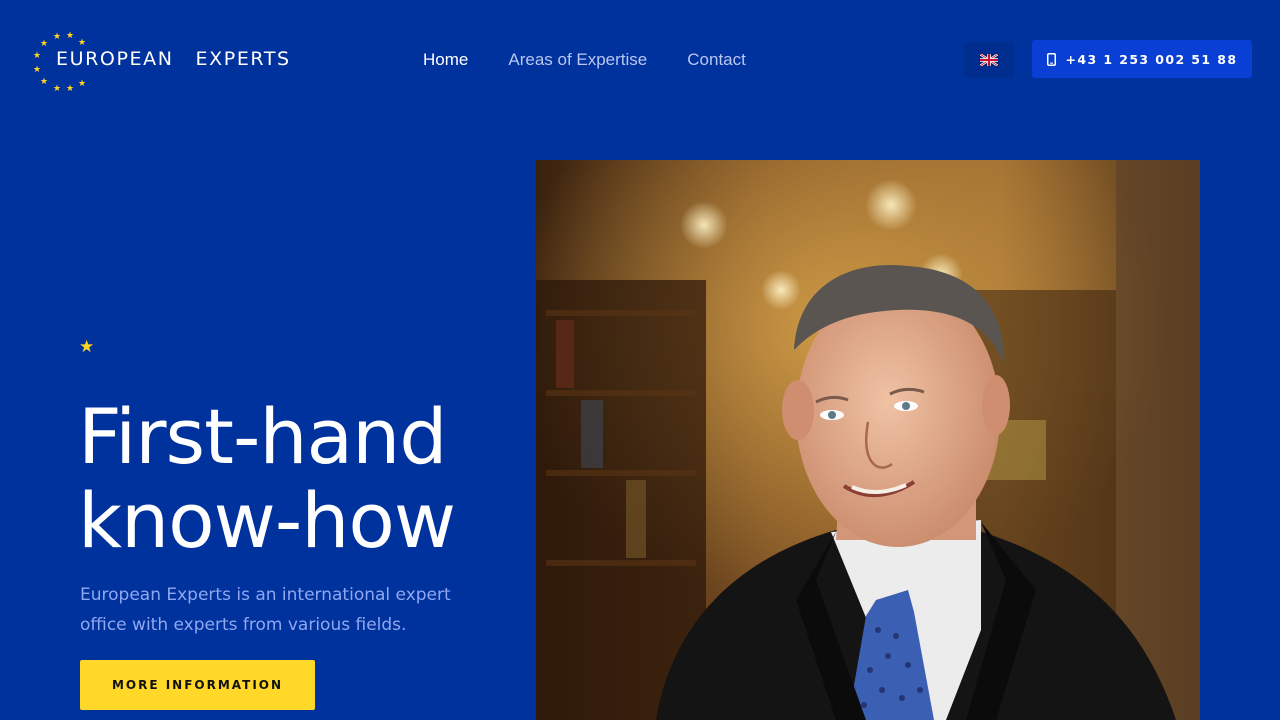 This screenshot has height=720, width=1280. What do you see at coordinates (267, 520) in the screenshot?
I see `headline-line-2: know-how` at bounding box center [267, 520].